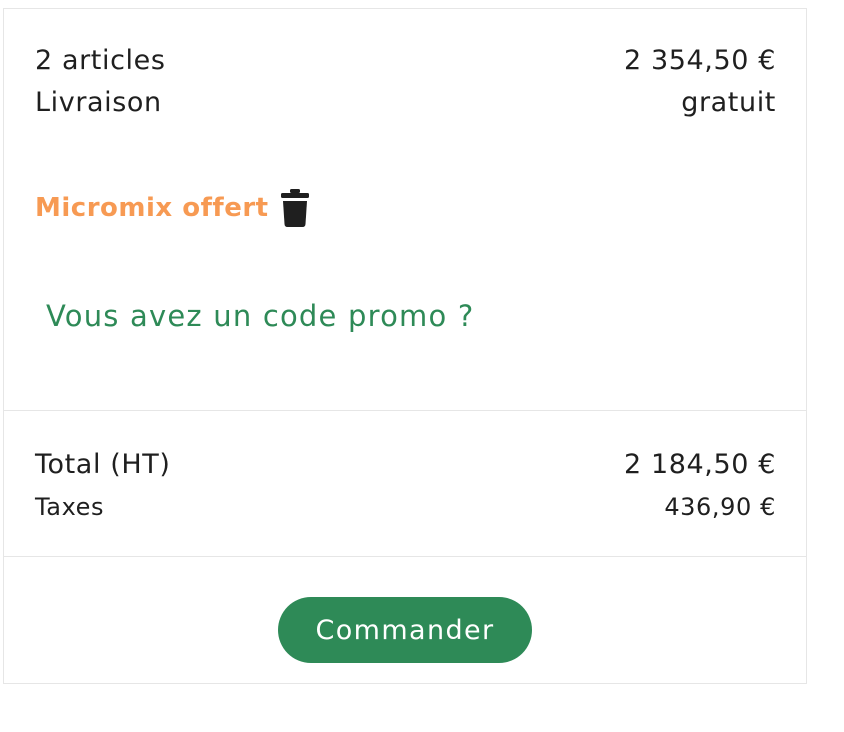 This screenshot has height=732, width=844. What do you see at coordinates (405, 630) in the screenshot?
I see `order-button: Commander` at bounding box center [405, 630].